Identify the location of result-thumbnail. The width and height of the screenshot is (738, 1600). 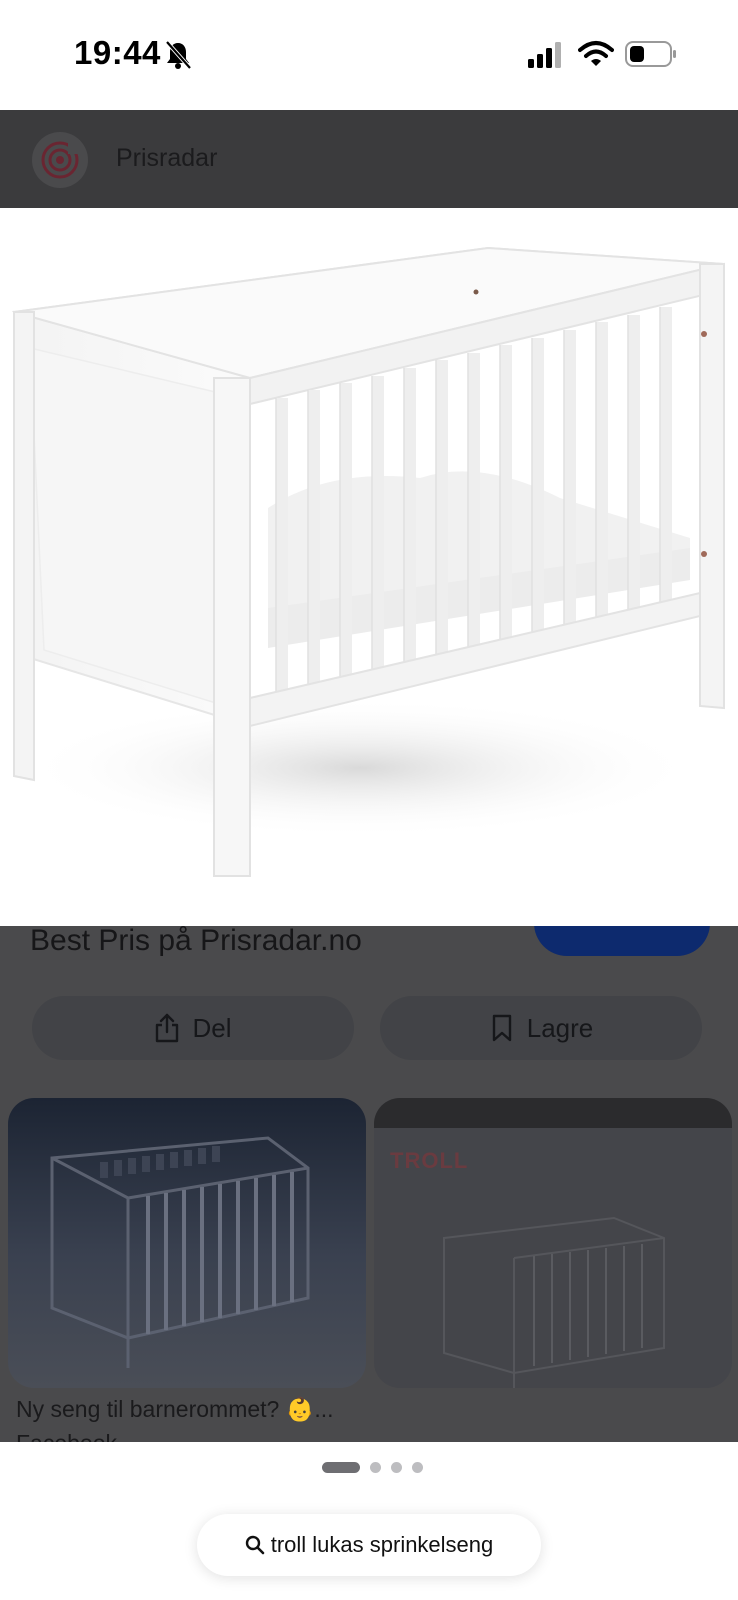
(187, 1243).